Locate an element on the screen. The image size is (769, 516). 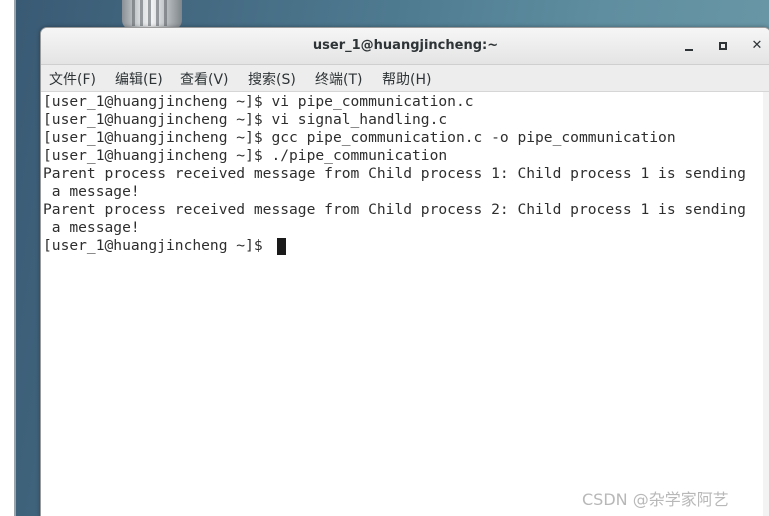
terminal-scrollbar is located at coordinates (766, 304).